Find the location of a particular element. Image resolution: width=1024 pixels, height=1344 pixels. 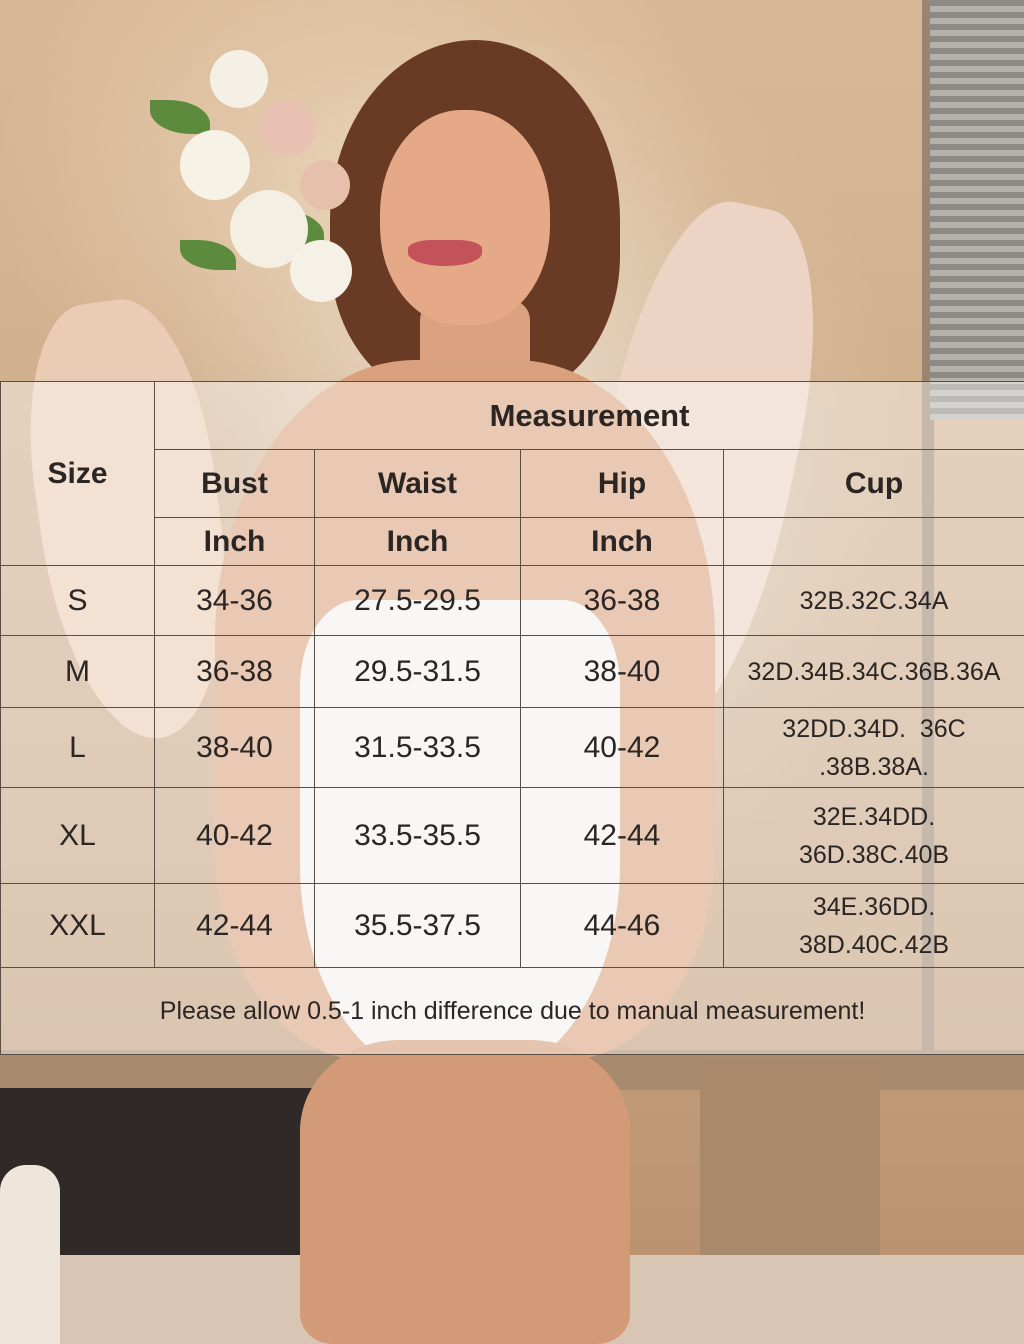

bust-cell: 36-38 is located at coordinates (234, 671).